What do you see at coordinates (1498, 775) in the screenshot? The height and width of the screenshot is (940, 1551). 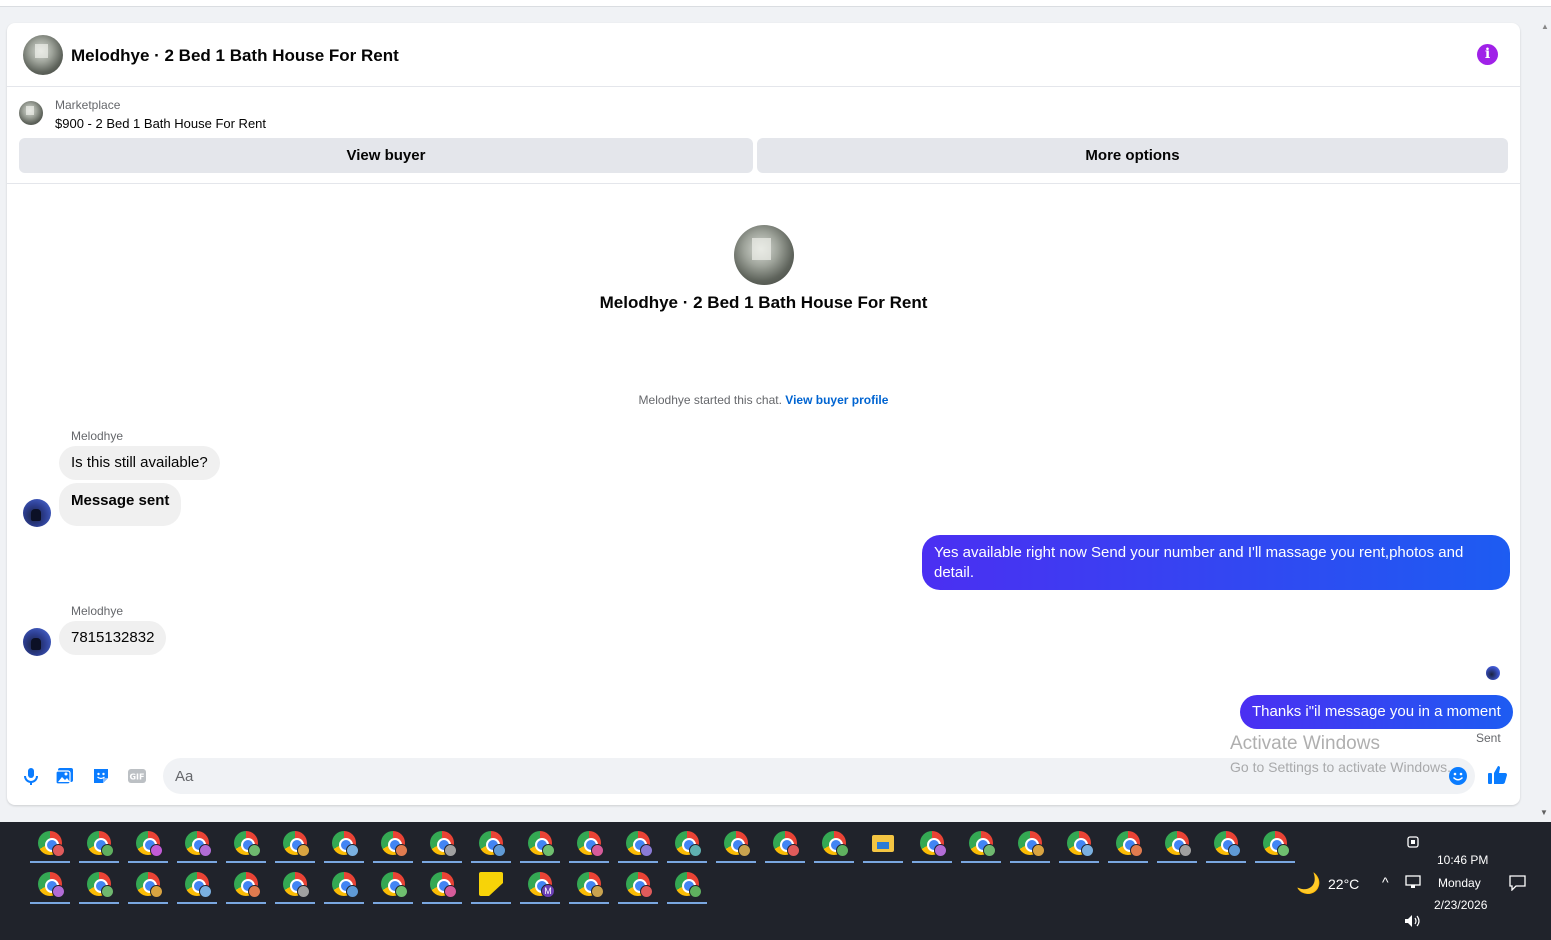 I see `thumbs-up-icon` at bounding box center [1498, 775].